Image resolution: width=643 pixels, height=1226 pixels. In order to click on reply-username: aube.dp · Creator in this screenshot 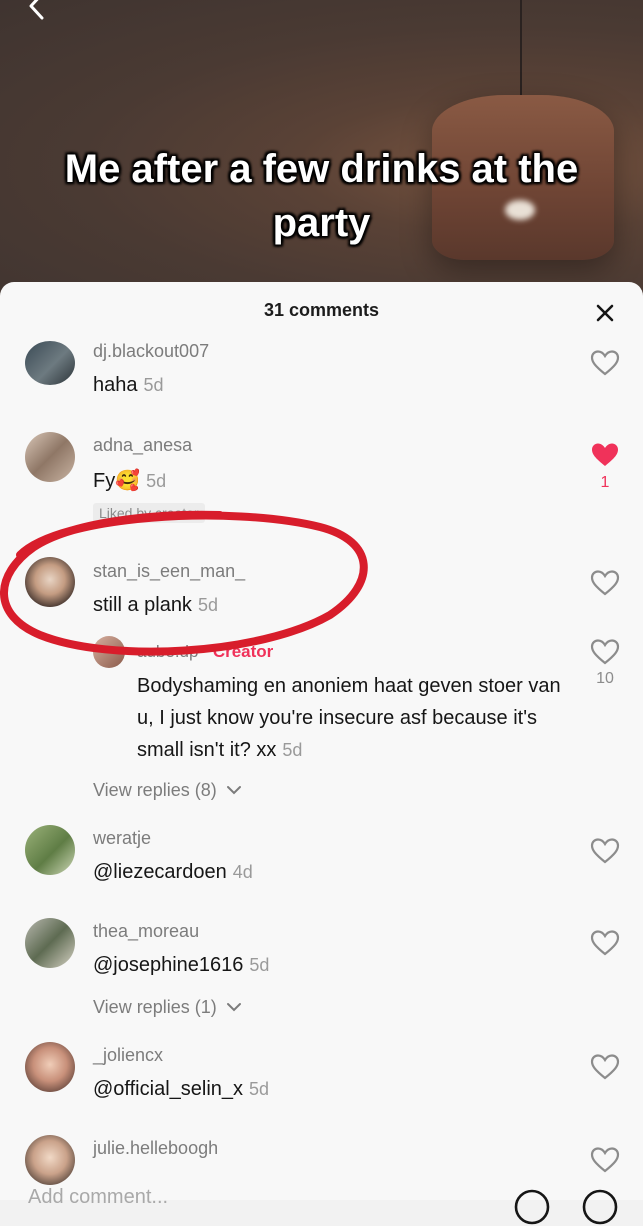, I will do `click(205, 652)`.